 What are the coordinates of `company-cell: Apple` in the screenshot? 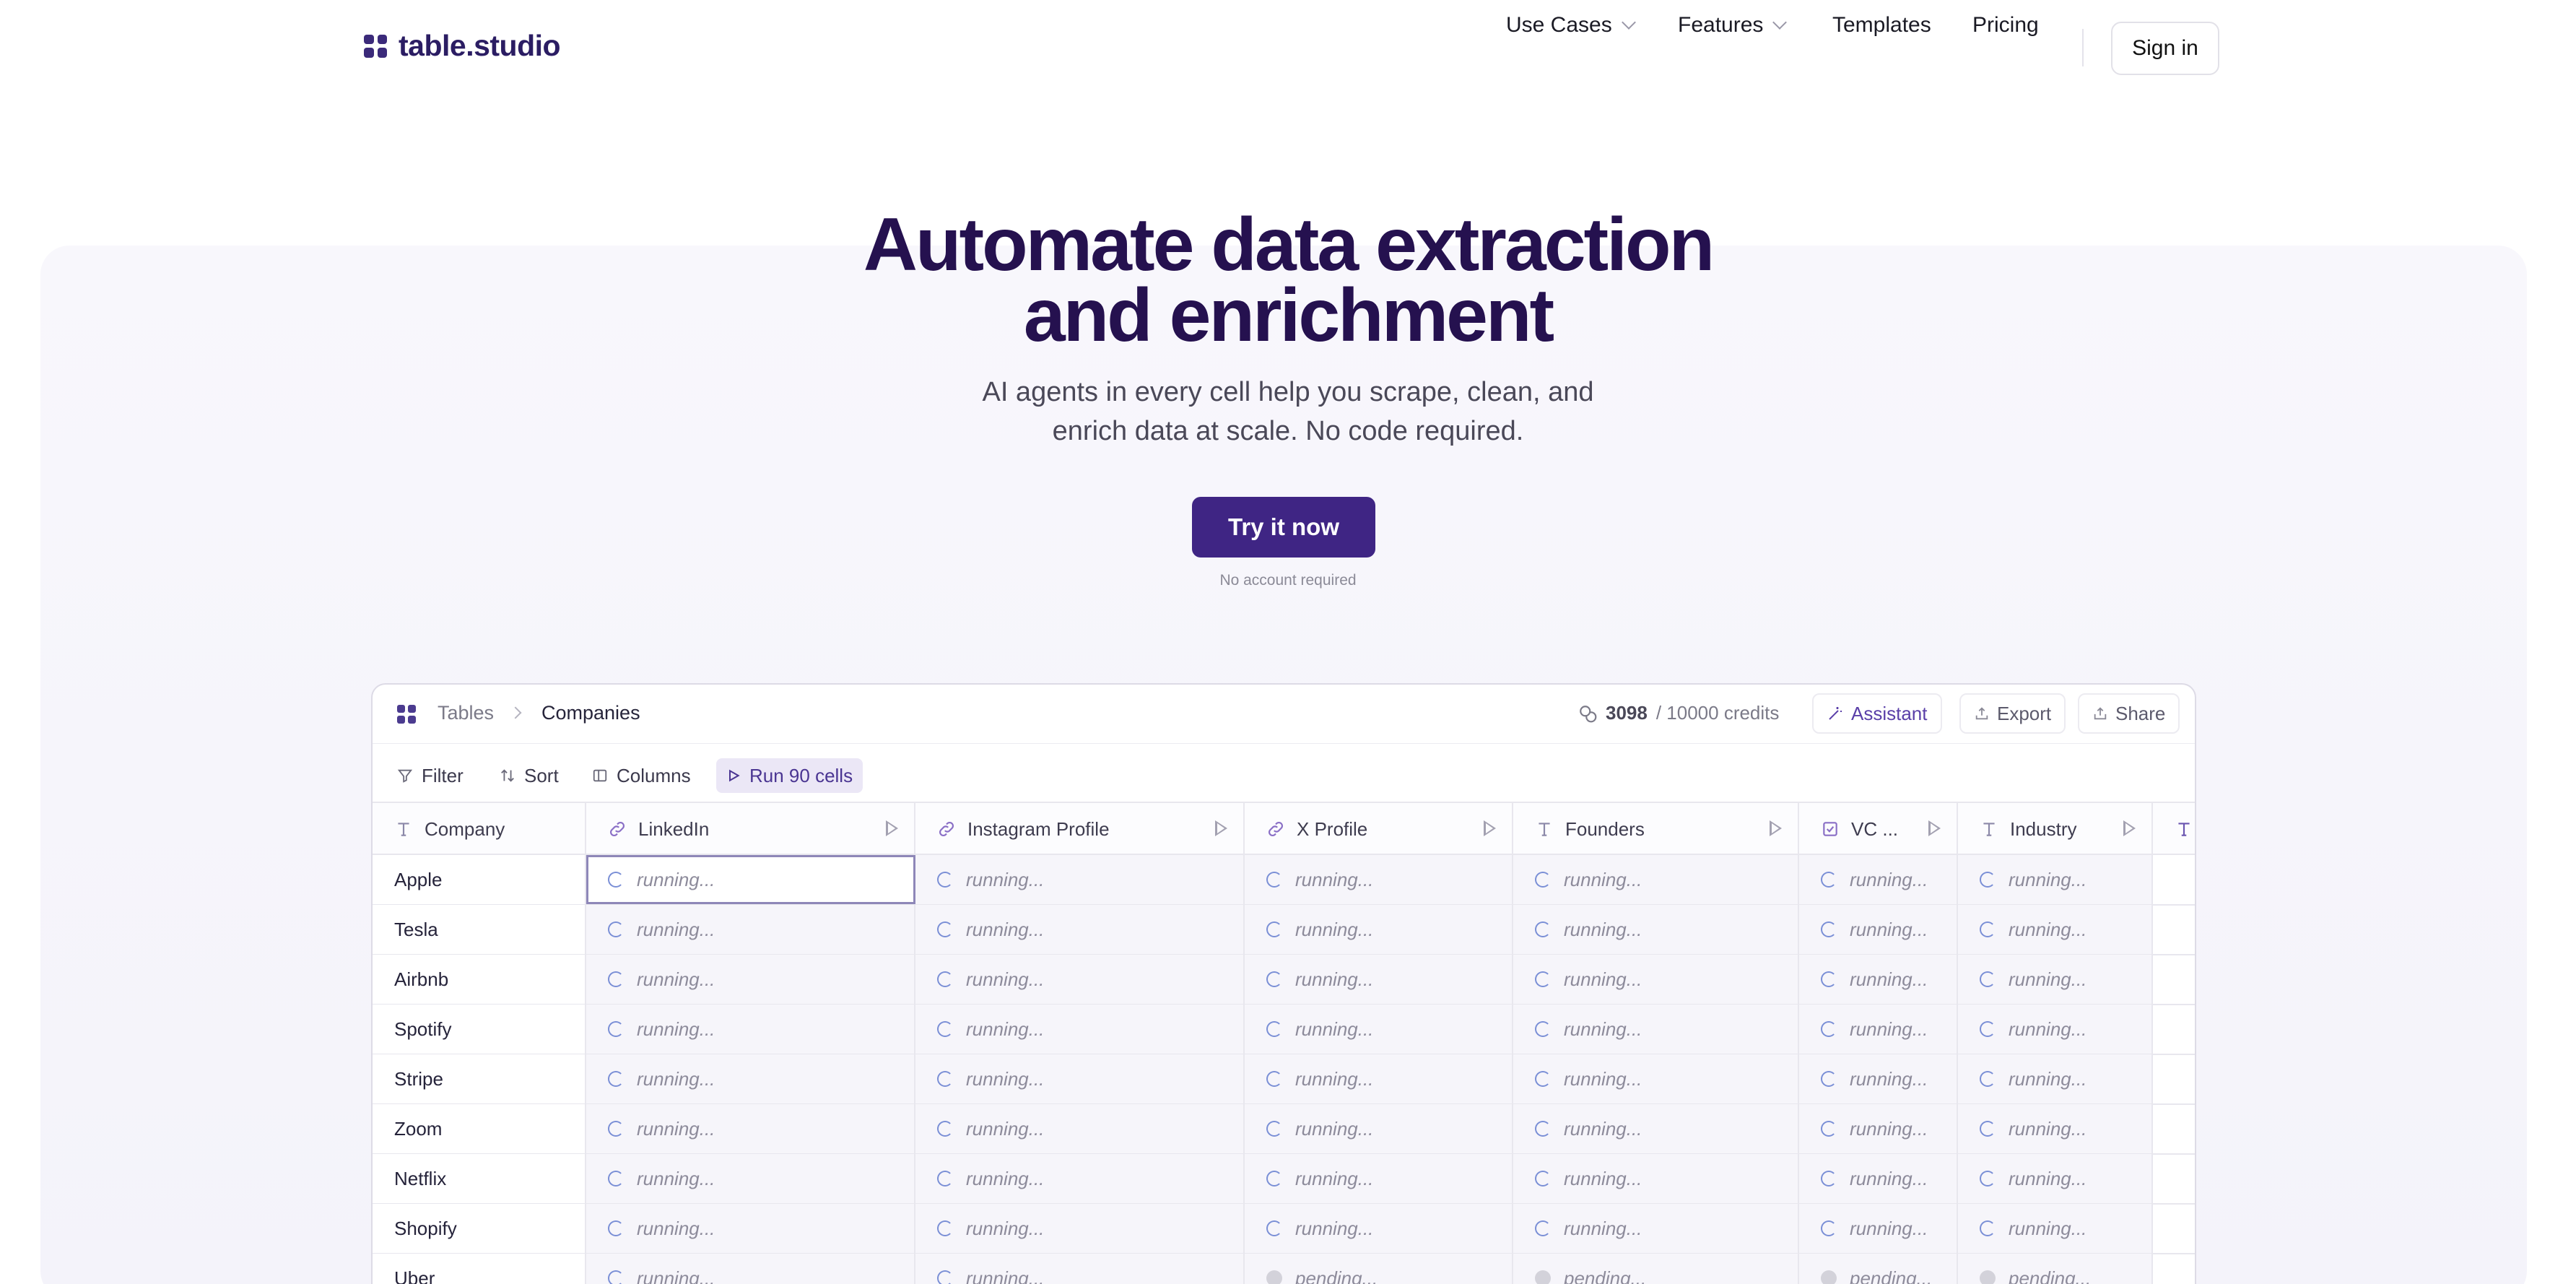 It's located at (479, 879).